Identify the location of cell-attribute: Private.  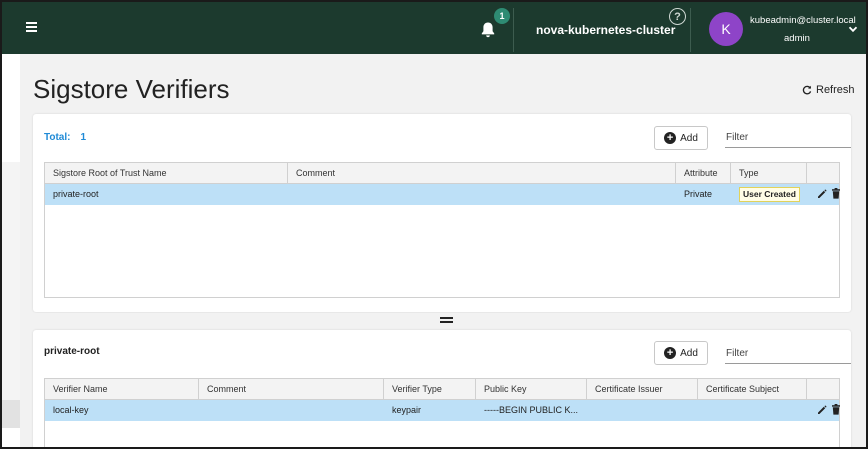
(698, 194).